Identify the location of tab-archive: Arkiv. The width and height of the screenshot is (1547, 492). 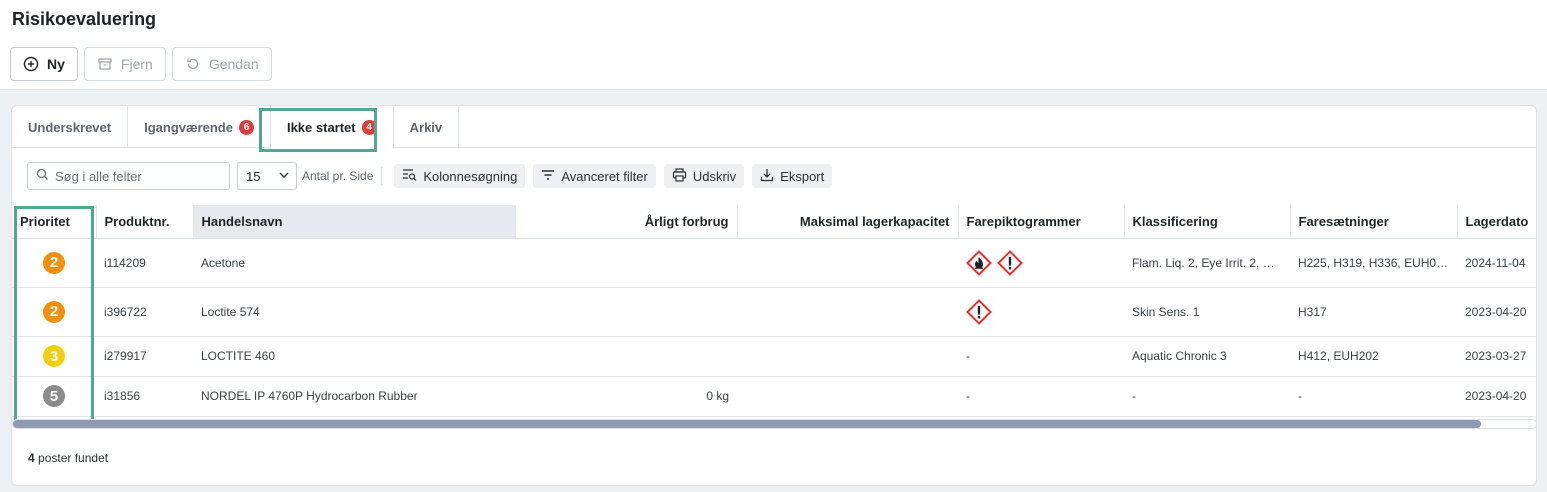
(427, 127).